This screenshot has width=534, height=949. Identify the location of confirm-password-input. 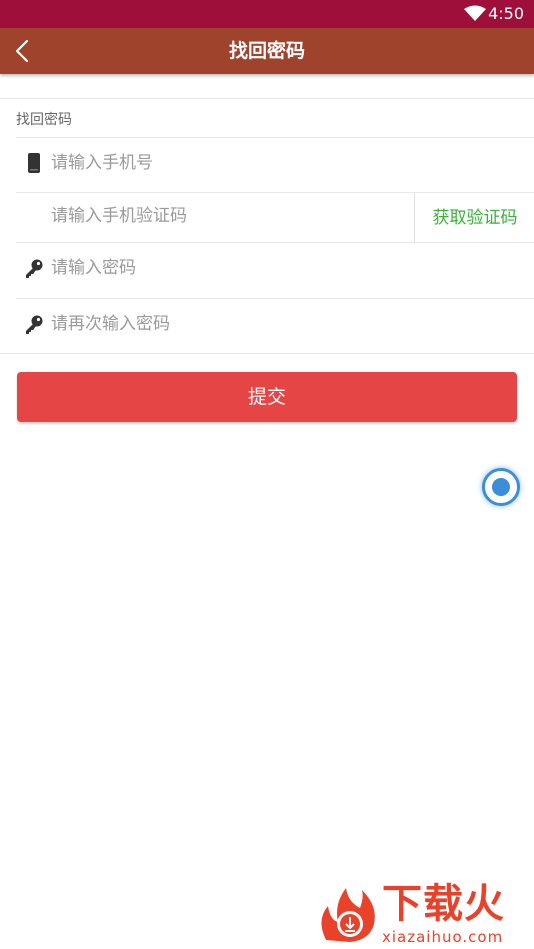
(221, 324).